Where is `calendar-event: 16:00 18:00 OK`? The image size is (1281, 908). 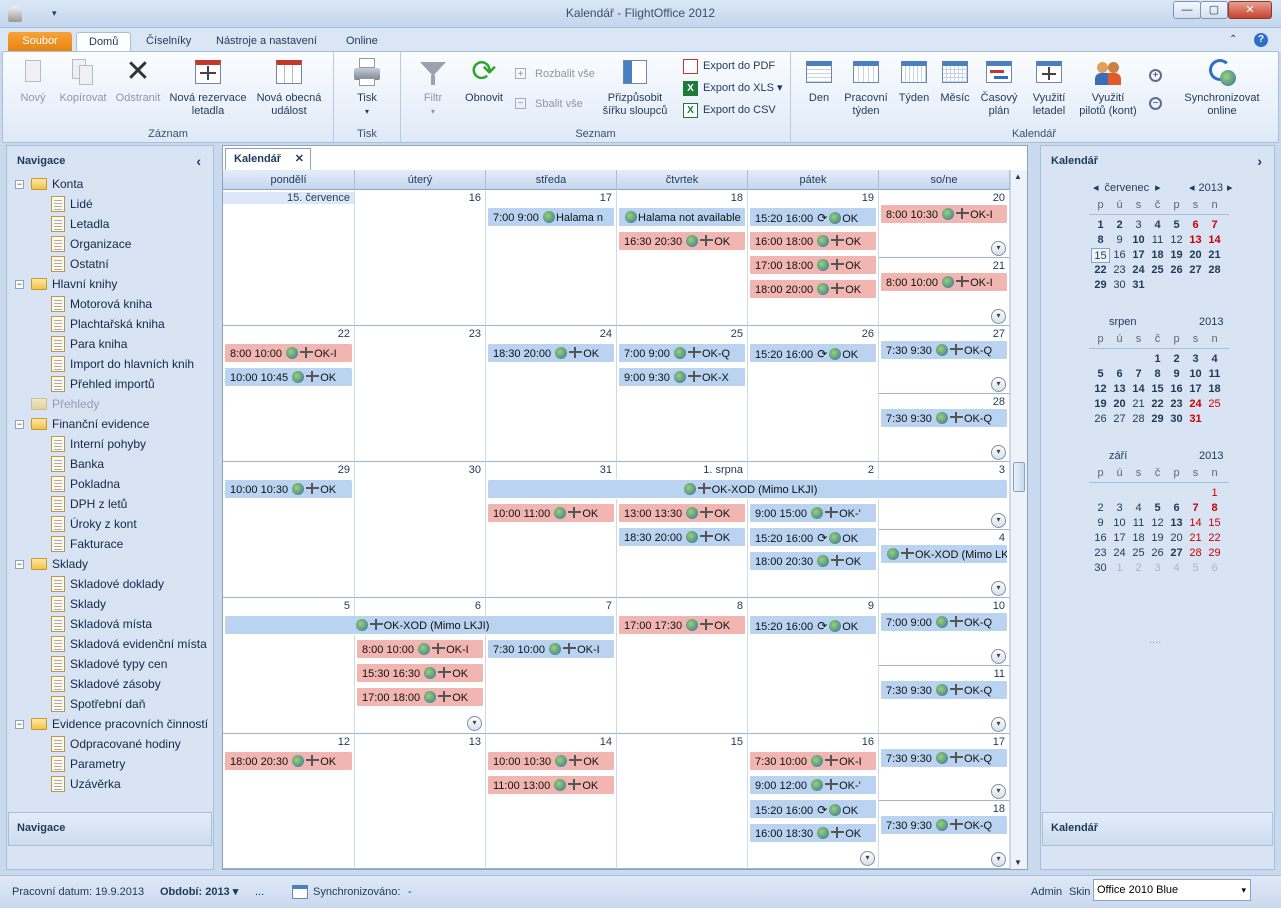
calendar-event: 16:00 18:00 OK is located at coordinates (813, 241).